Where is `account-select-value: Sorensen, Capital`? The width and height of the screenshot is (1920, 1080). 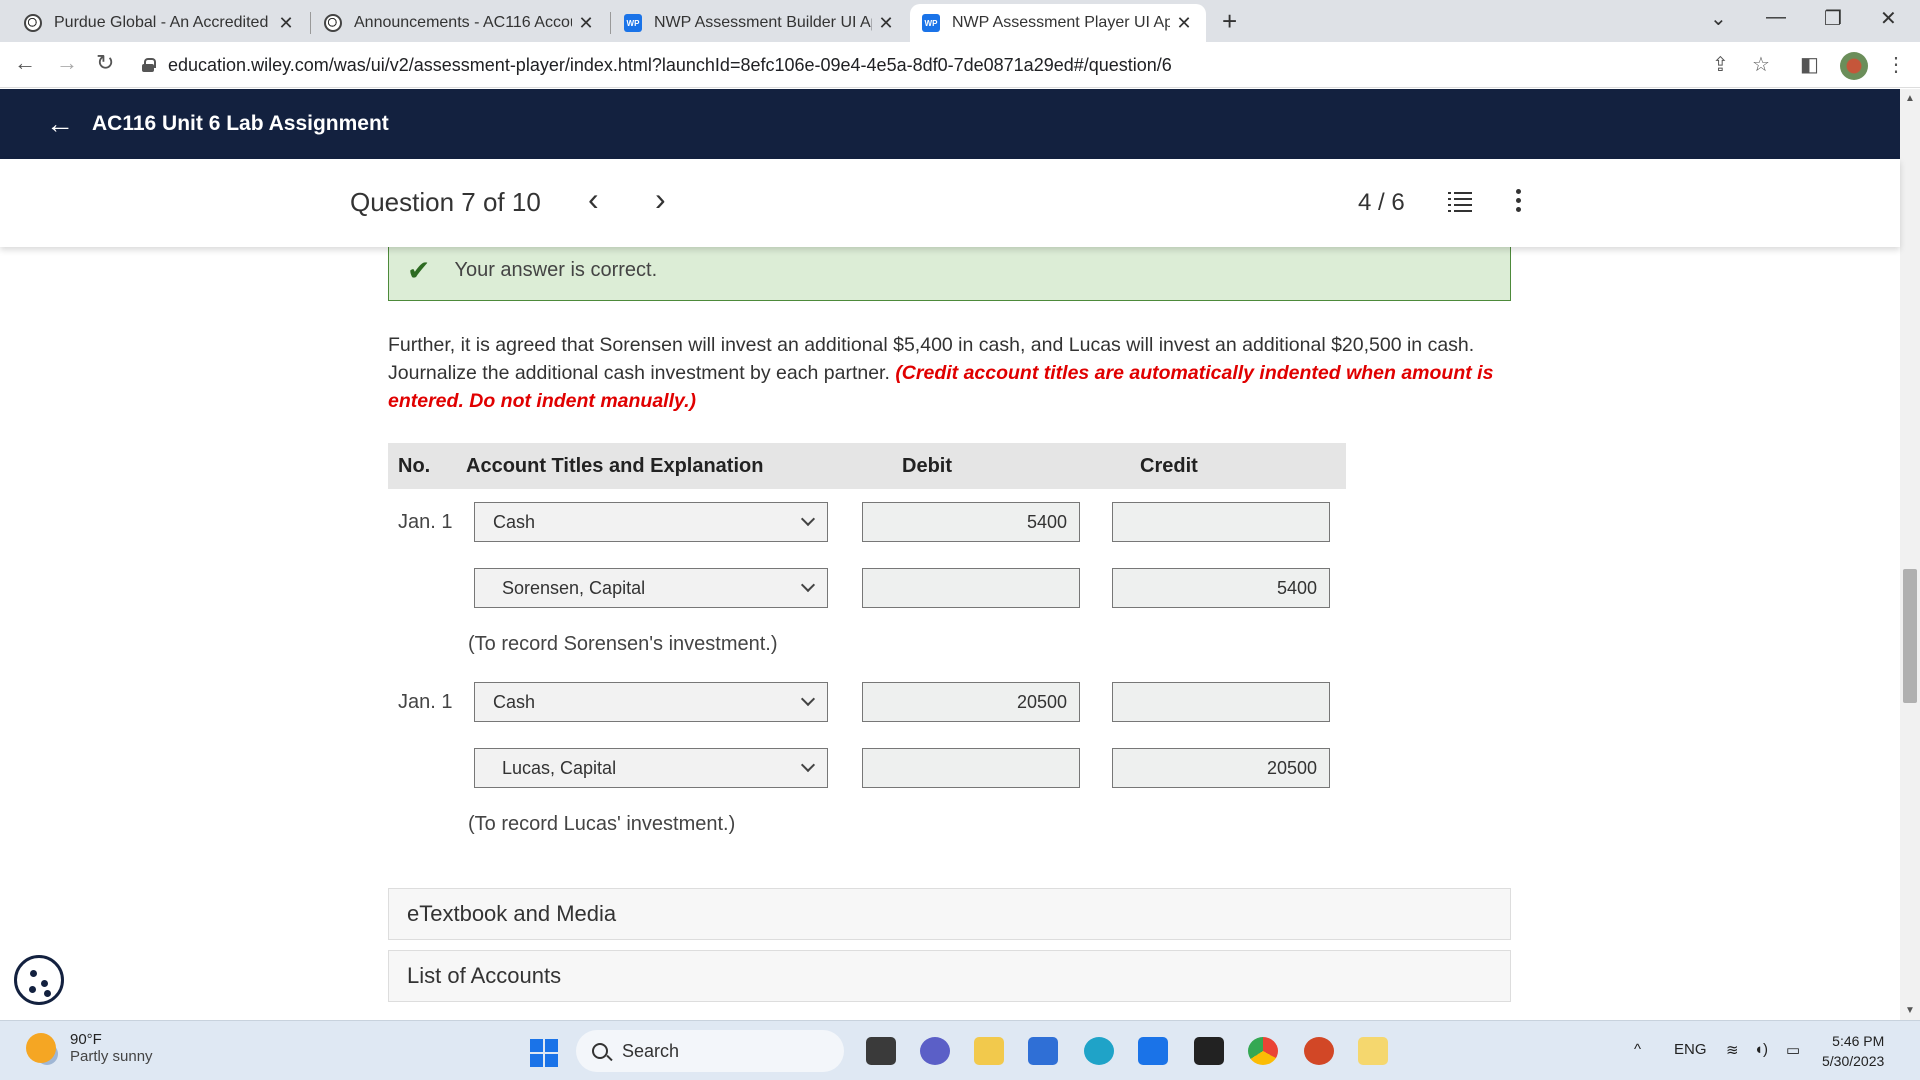
account-select-value: Sorensen, Capital is located at coordinates (574, 587).